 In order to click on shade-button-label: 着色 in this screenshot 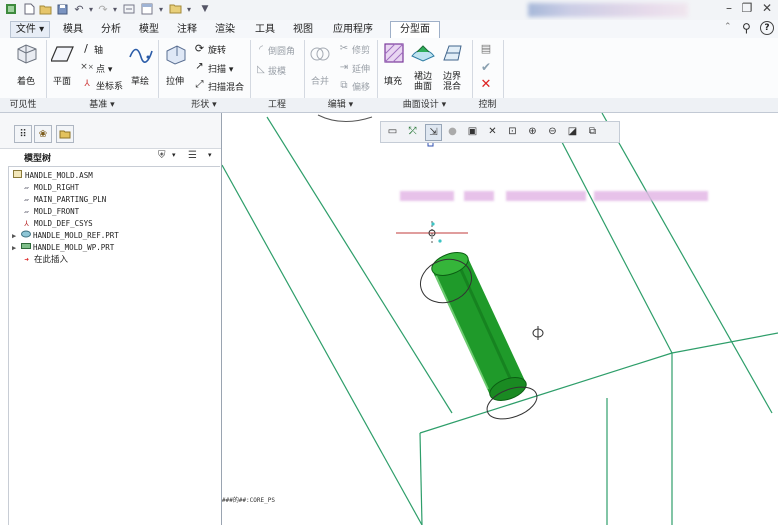, I will do `click(26, 80)`.